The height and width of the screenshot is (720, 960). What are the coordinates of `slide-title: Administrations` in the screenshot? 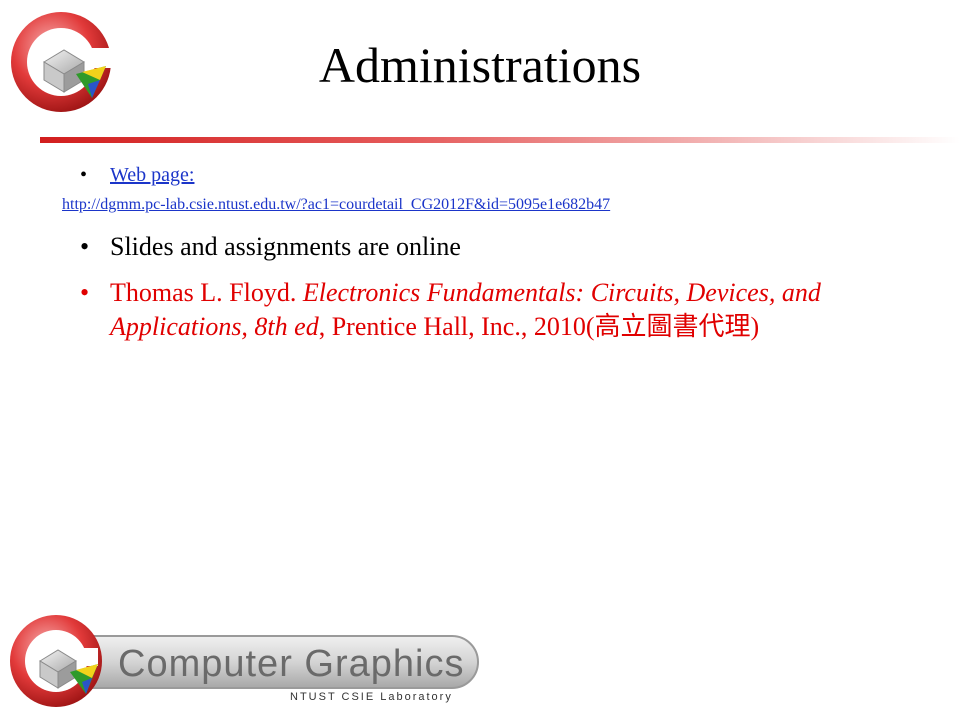 It's located at (480, 65).